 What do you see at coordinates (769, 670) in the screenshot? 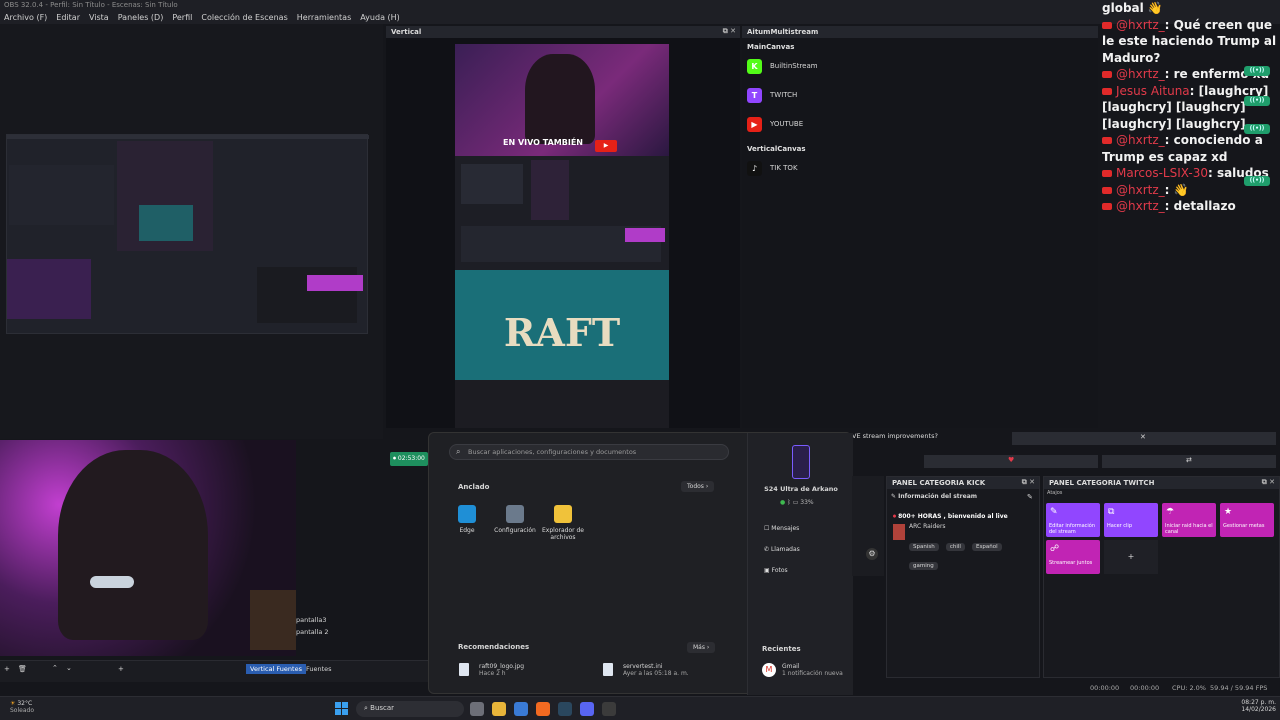
I see `gmail-icon: M` at bounding box center [769, 670].